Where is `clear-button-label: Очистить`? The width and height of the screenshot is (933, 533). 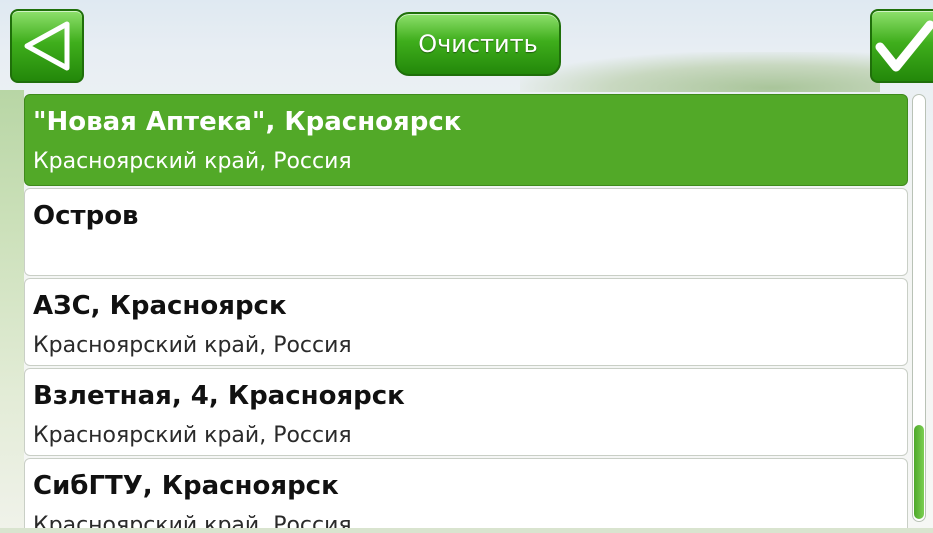
clear-button-label: Очистить is located at coordinates (478, 44).